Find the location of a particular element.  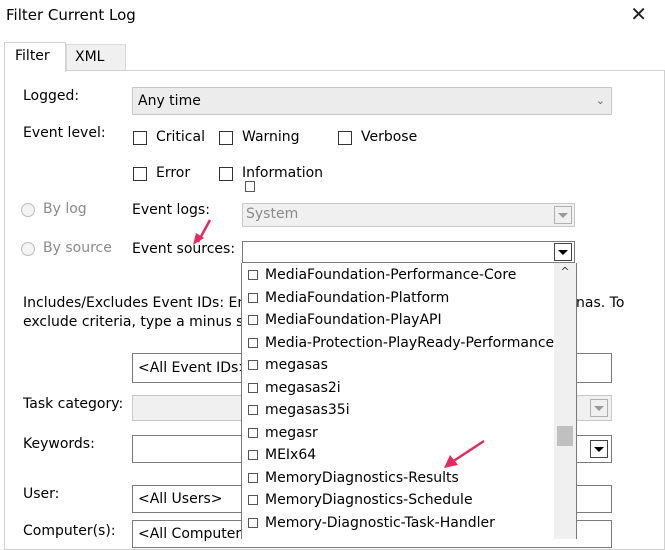

list-item-label: MEIx64 is located at coordinates (291, 455).